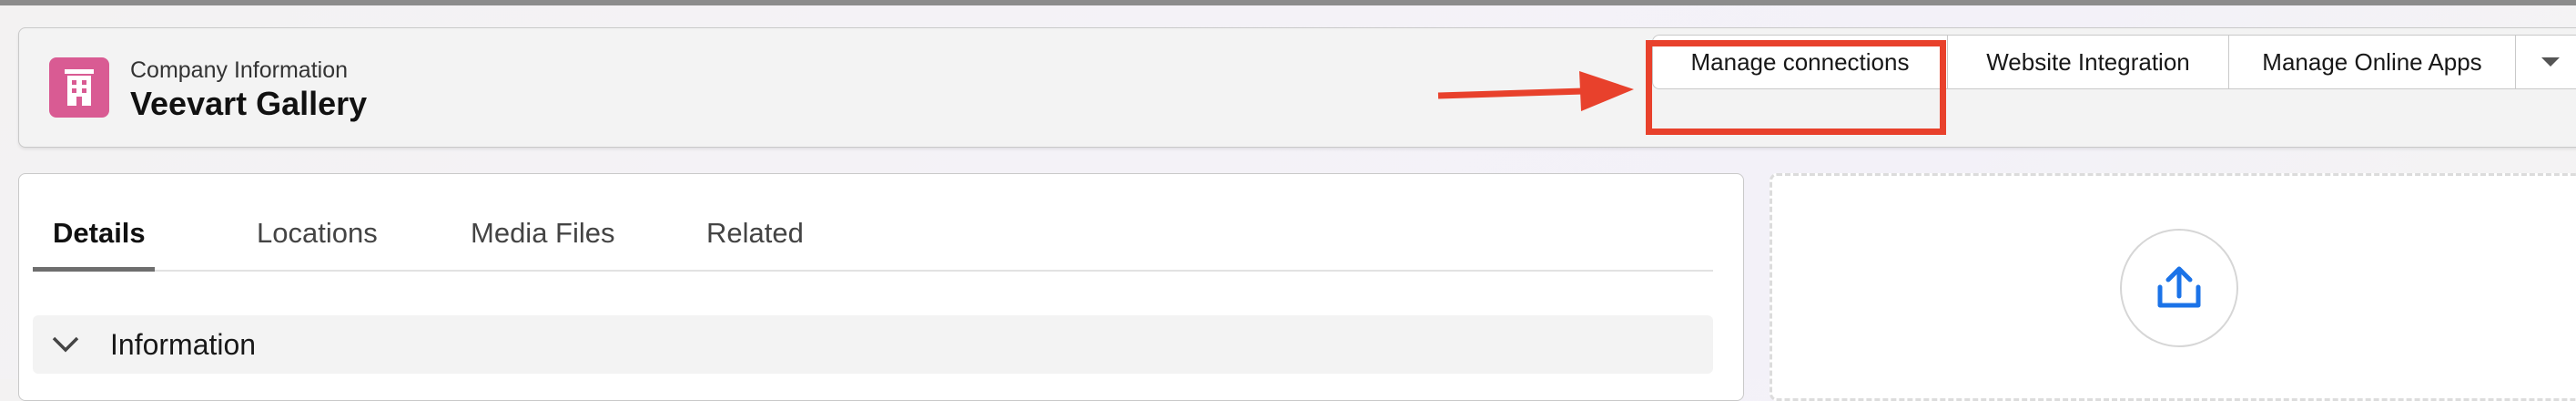 The width and height of the screenshot is (2576, 401). I want to click on tab-media-files: Media Files, so click(543, 233).